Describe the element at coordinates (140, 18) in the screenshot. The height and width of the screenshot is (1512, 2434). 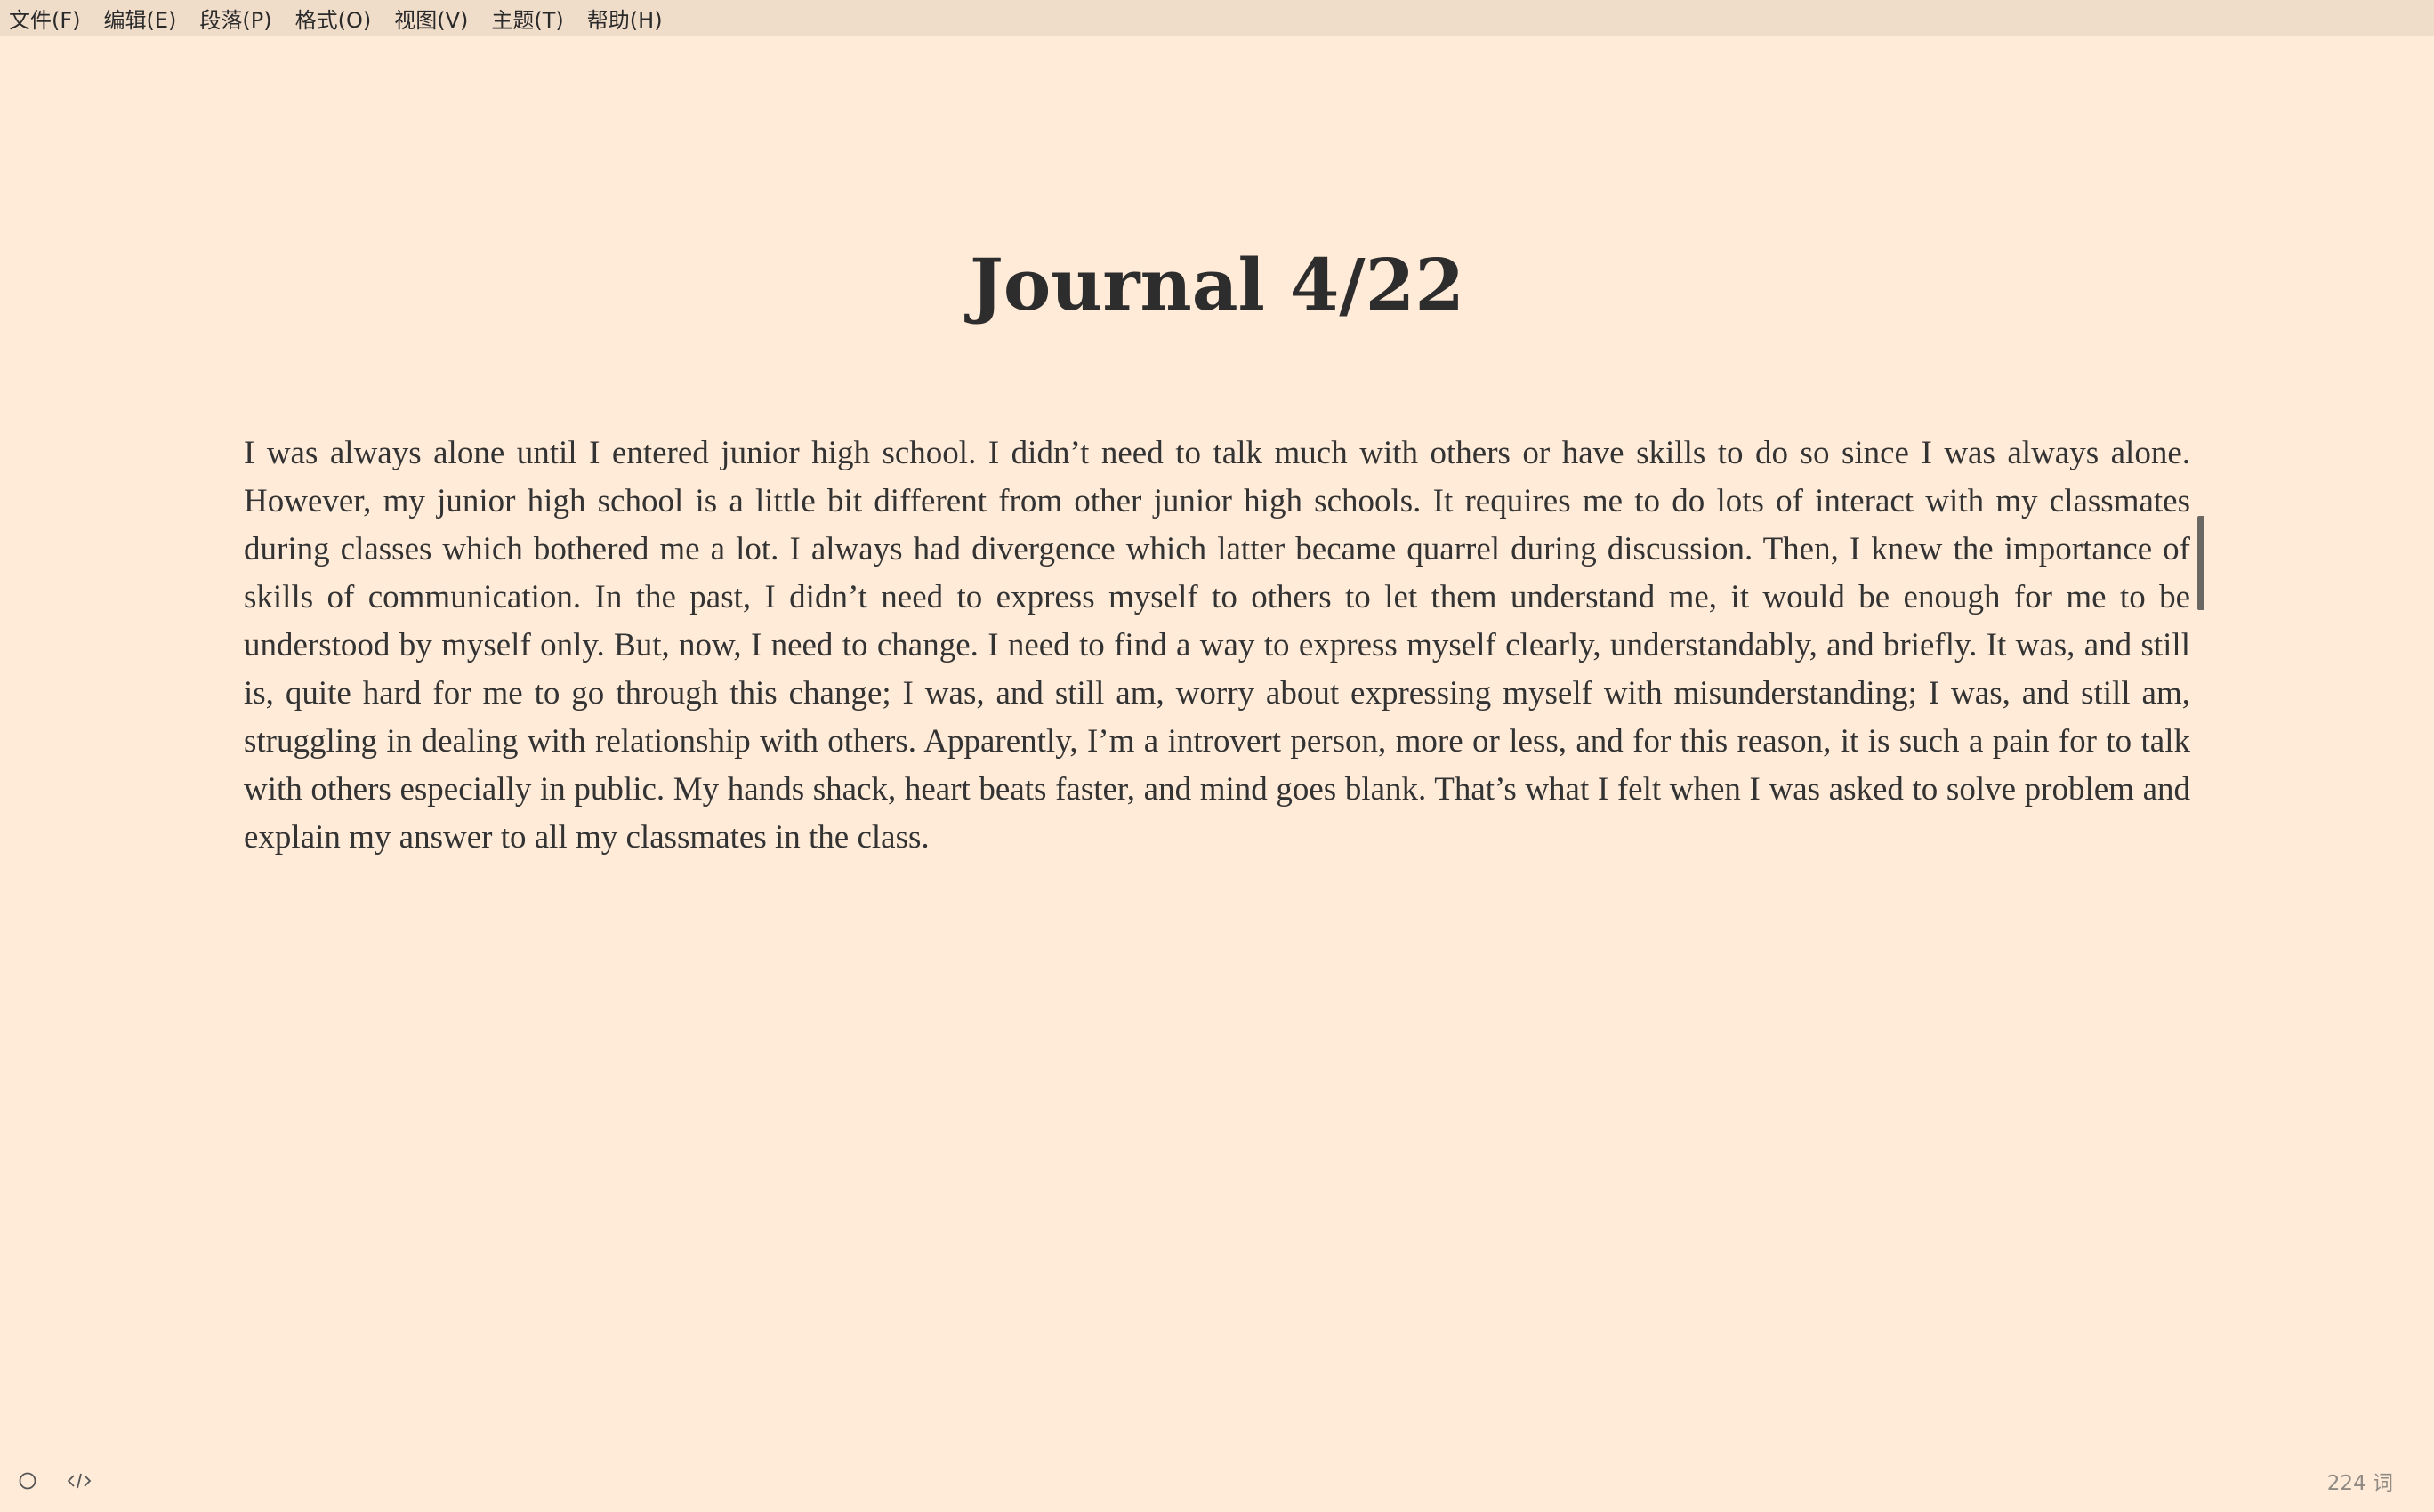
I see `menu-edit: 编辑(E)` at that location.